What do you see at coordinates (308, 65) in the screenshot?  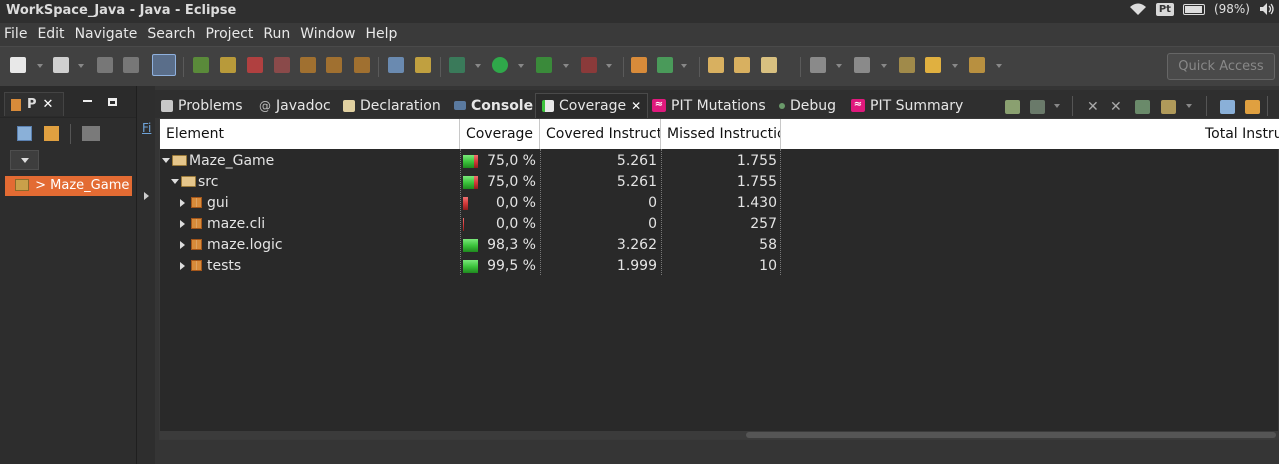 I see `step-into-icon` at bounding box center [308, 65].